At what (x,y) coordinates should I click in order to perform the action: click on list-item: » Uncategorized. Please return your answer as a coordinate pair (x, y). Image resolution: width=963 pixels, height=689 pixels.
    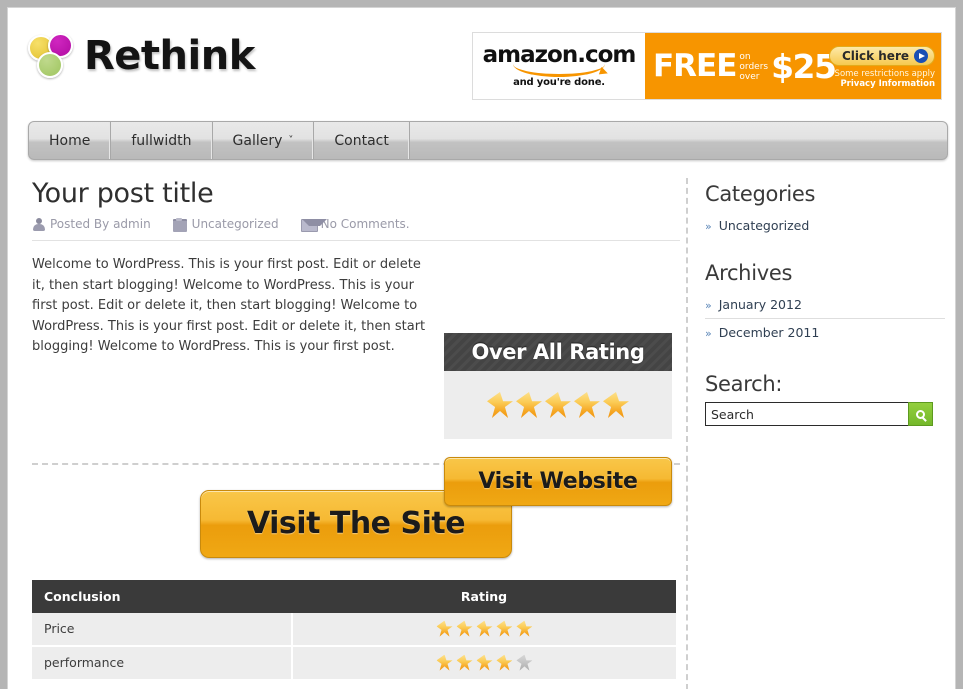
    Looking at the image, I should click on (825, 225).